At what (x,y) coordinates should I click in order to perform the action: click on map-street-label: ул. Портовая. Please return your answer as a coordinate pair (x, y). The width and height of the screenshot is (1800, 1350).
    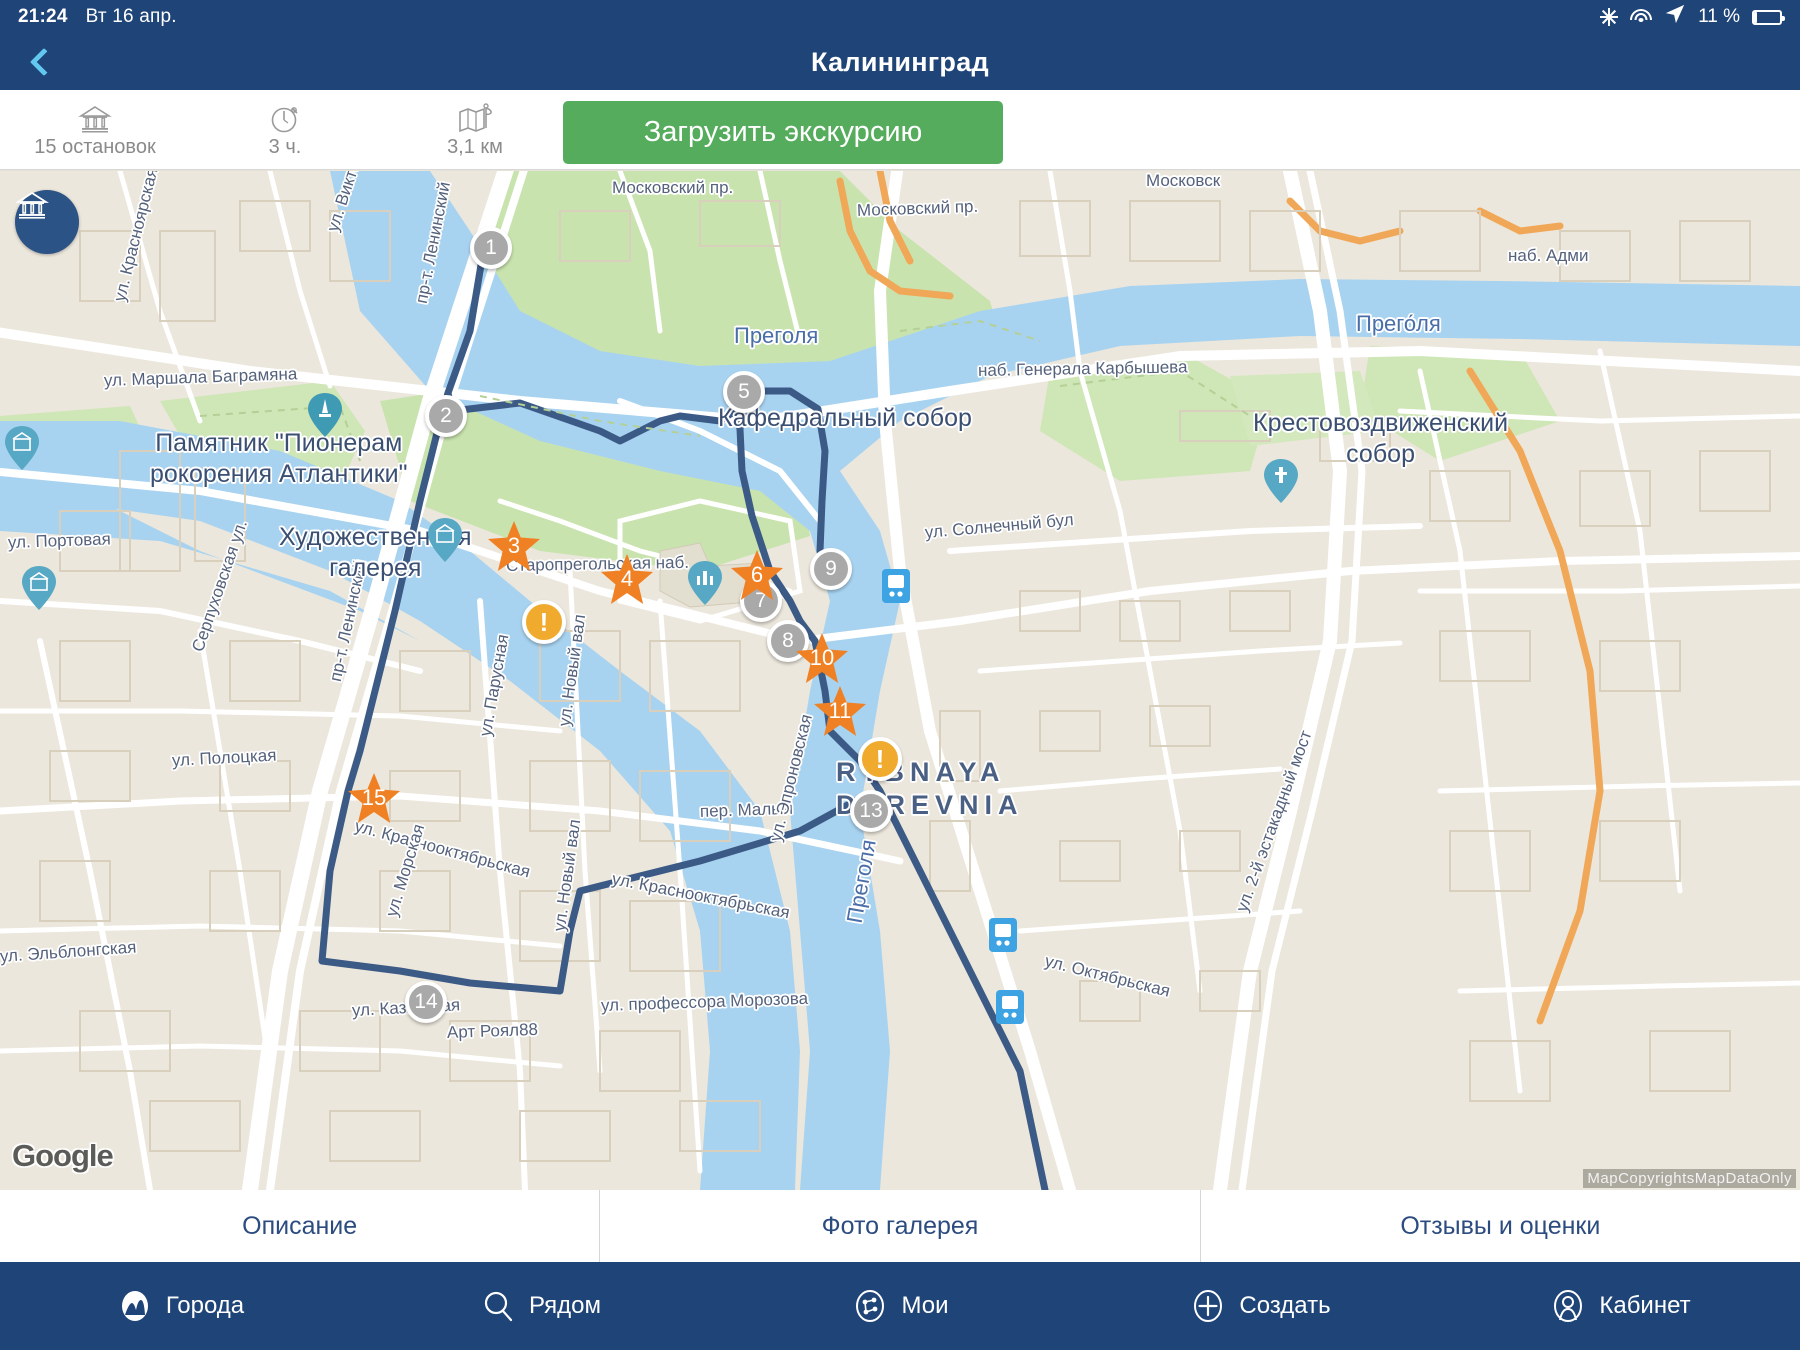
    Looking at the image, I should click on (59, 540).